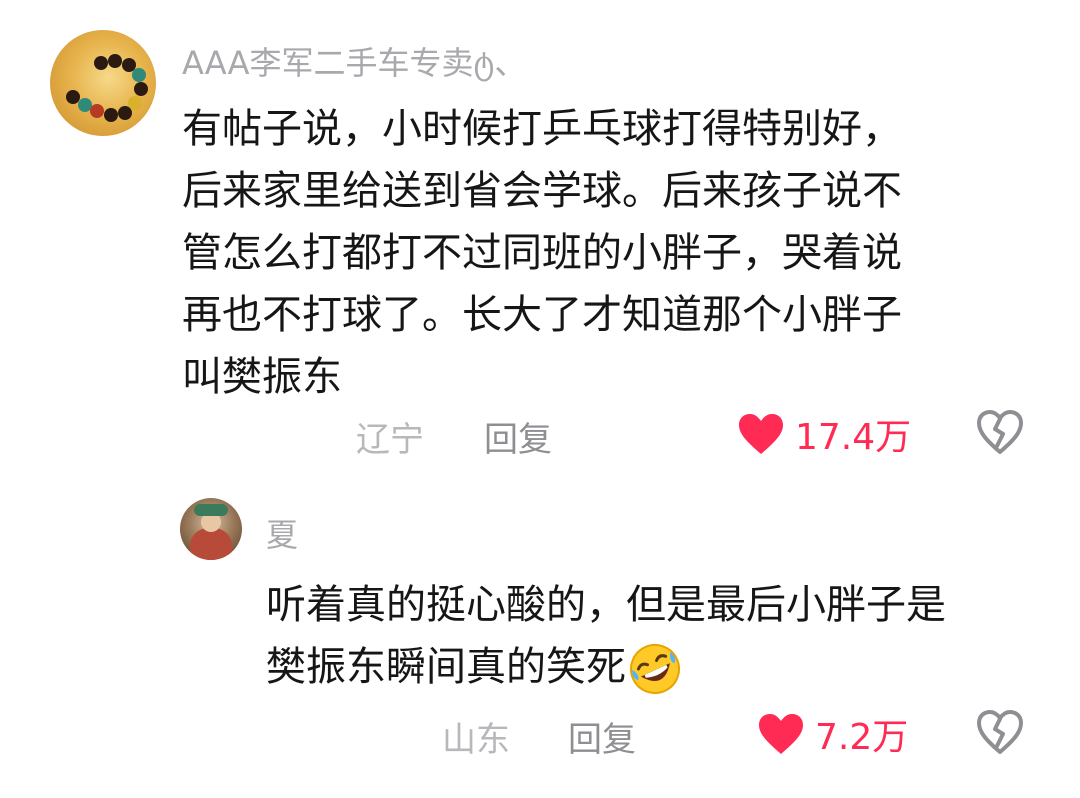 Image resolution: width=1080 pixels, height=798 pixels. I want to click on like-button: 17.4万, so click(824, 434).